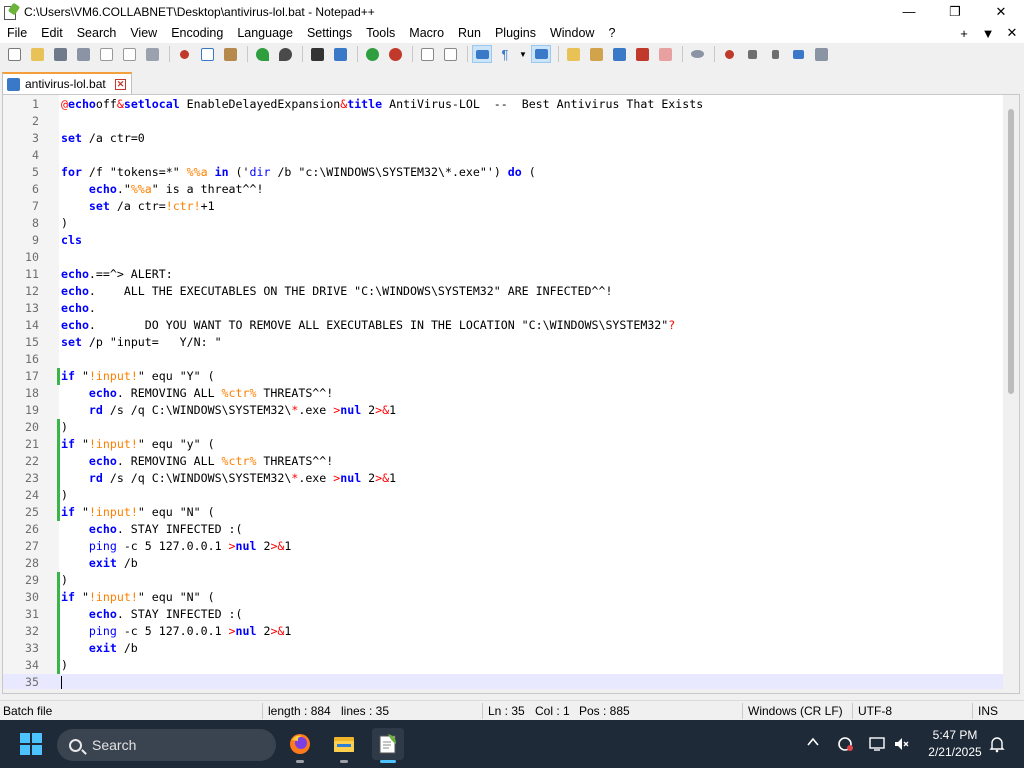 This screenshot has width=1024, height=768. Describe the element at coordinates (988, 711) in the screenshot. I see `status-insert-mode: INS` at that location.